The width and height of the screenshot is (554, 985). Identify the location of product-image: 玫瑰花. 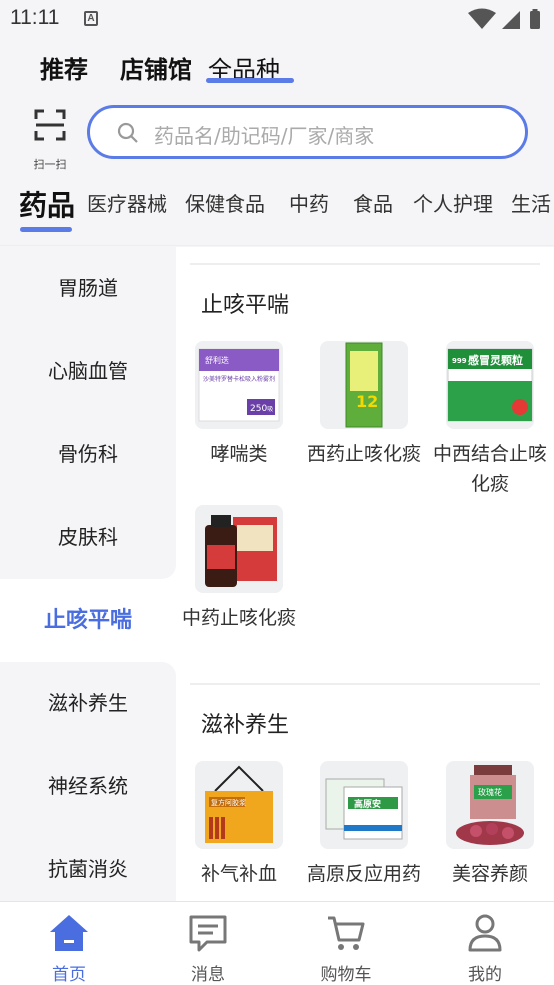
(490, 805).